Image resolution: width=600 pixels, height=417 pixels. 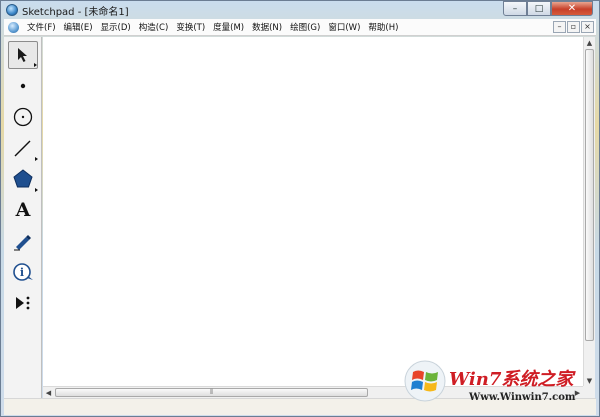 What do you see at coordinates (559, 27) in the screenshot?
I see `doc-minimize-button: –` at bounding box center [559, 27].